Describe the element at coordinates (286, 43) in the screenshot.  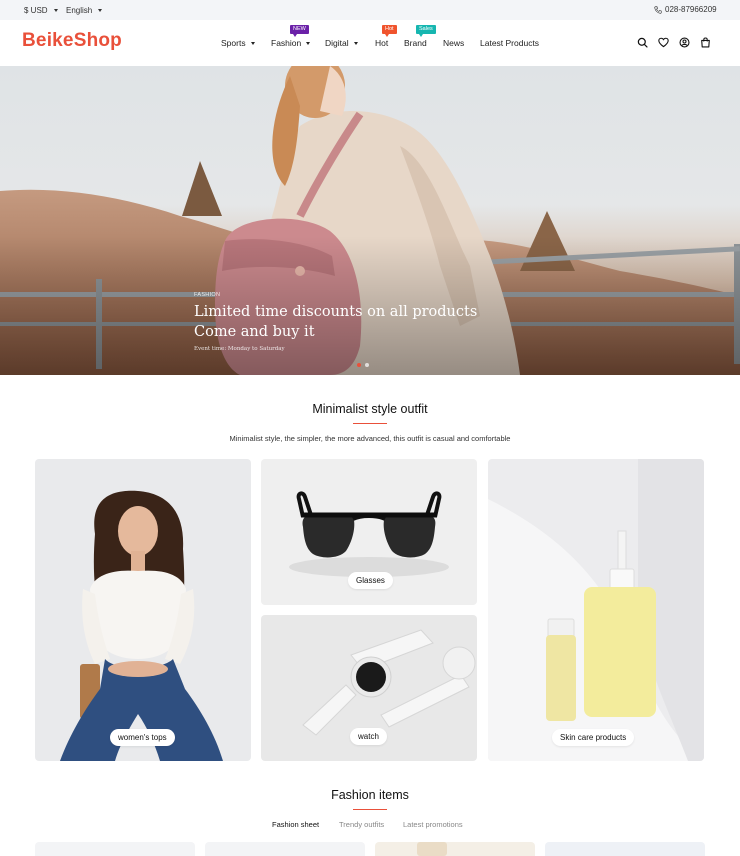
I see `nav-label: Fashion` at that location.